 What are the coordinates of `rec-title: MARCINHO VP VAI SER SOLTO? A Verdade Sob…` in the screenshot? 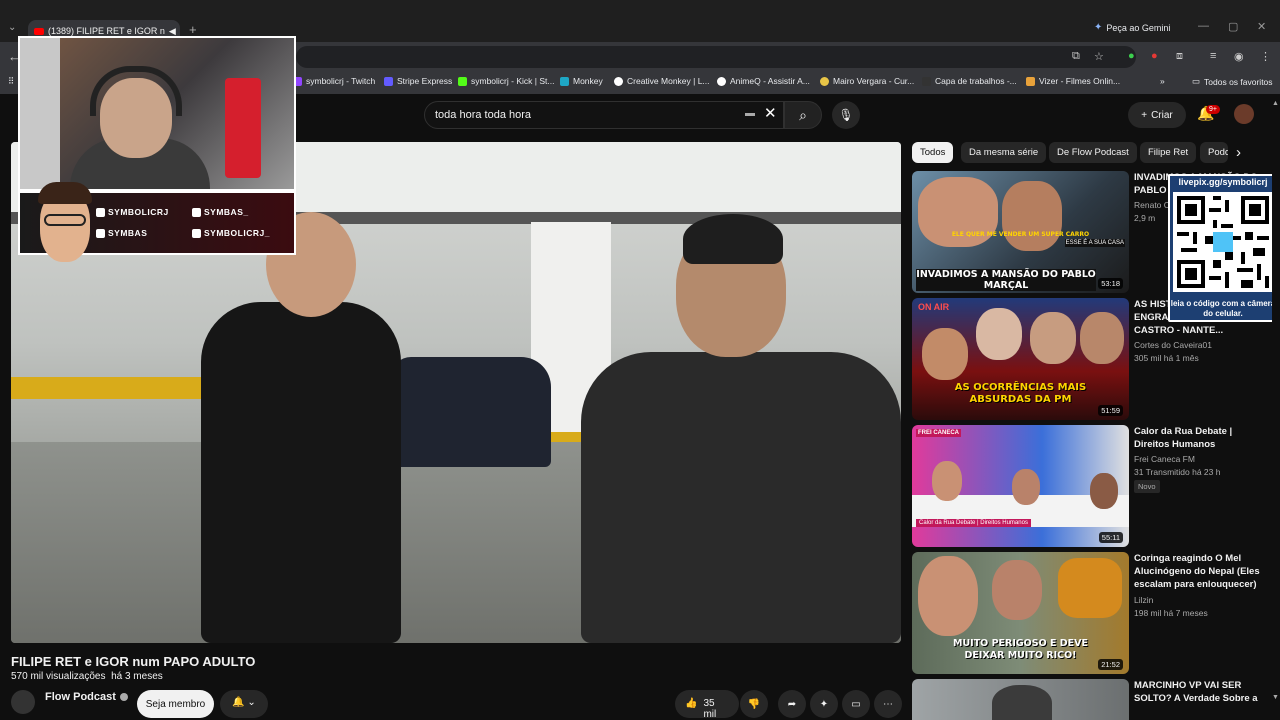 It's located at (1199, 692).